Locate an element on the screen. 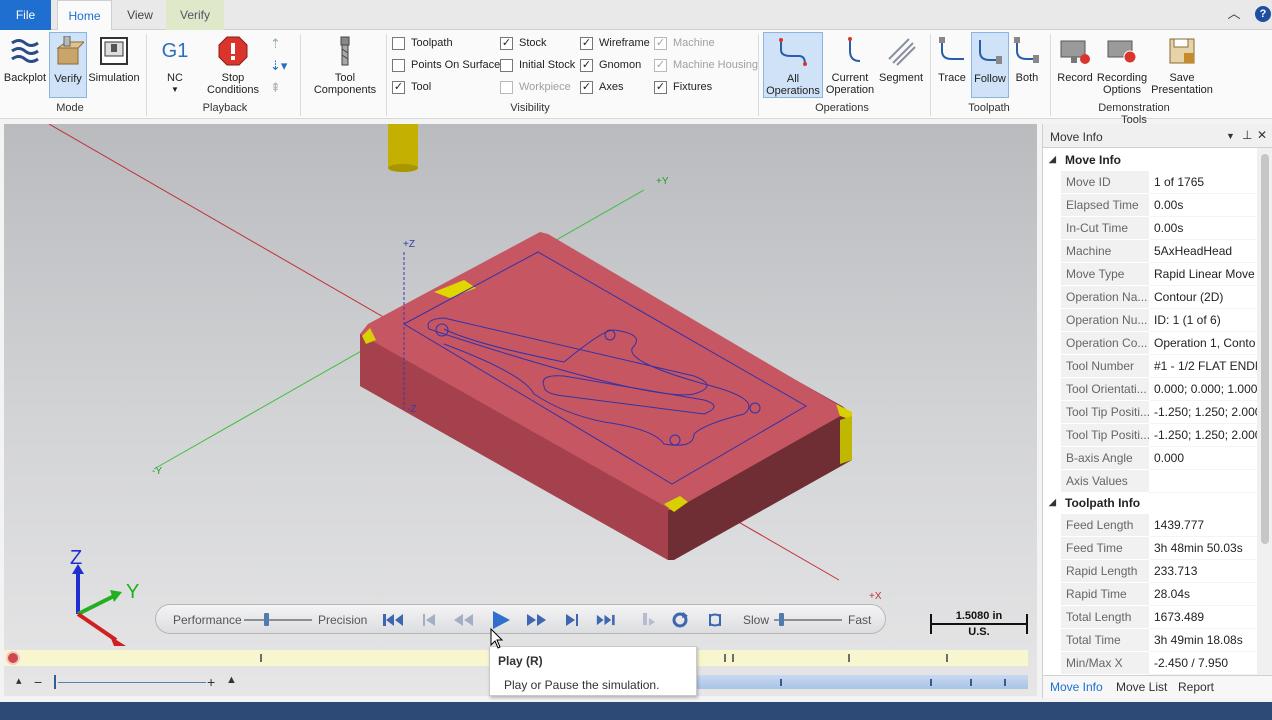 Image resolution: width=1272 pixels, height=720 pixels. both-button: Both is located at coordinates (1027, 65).